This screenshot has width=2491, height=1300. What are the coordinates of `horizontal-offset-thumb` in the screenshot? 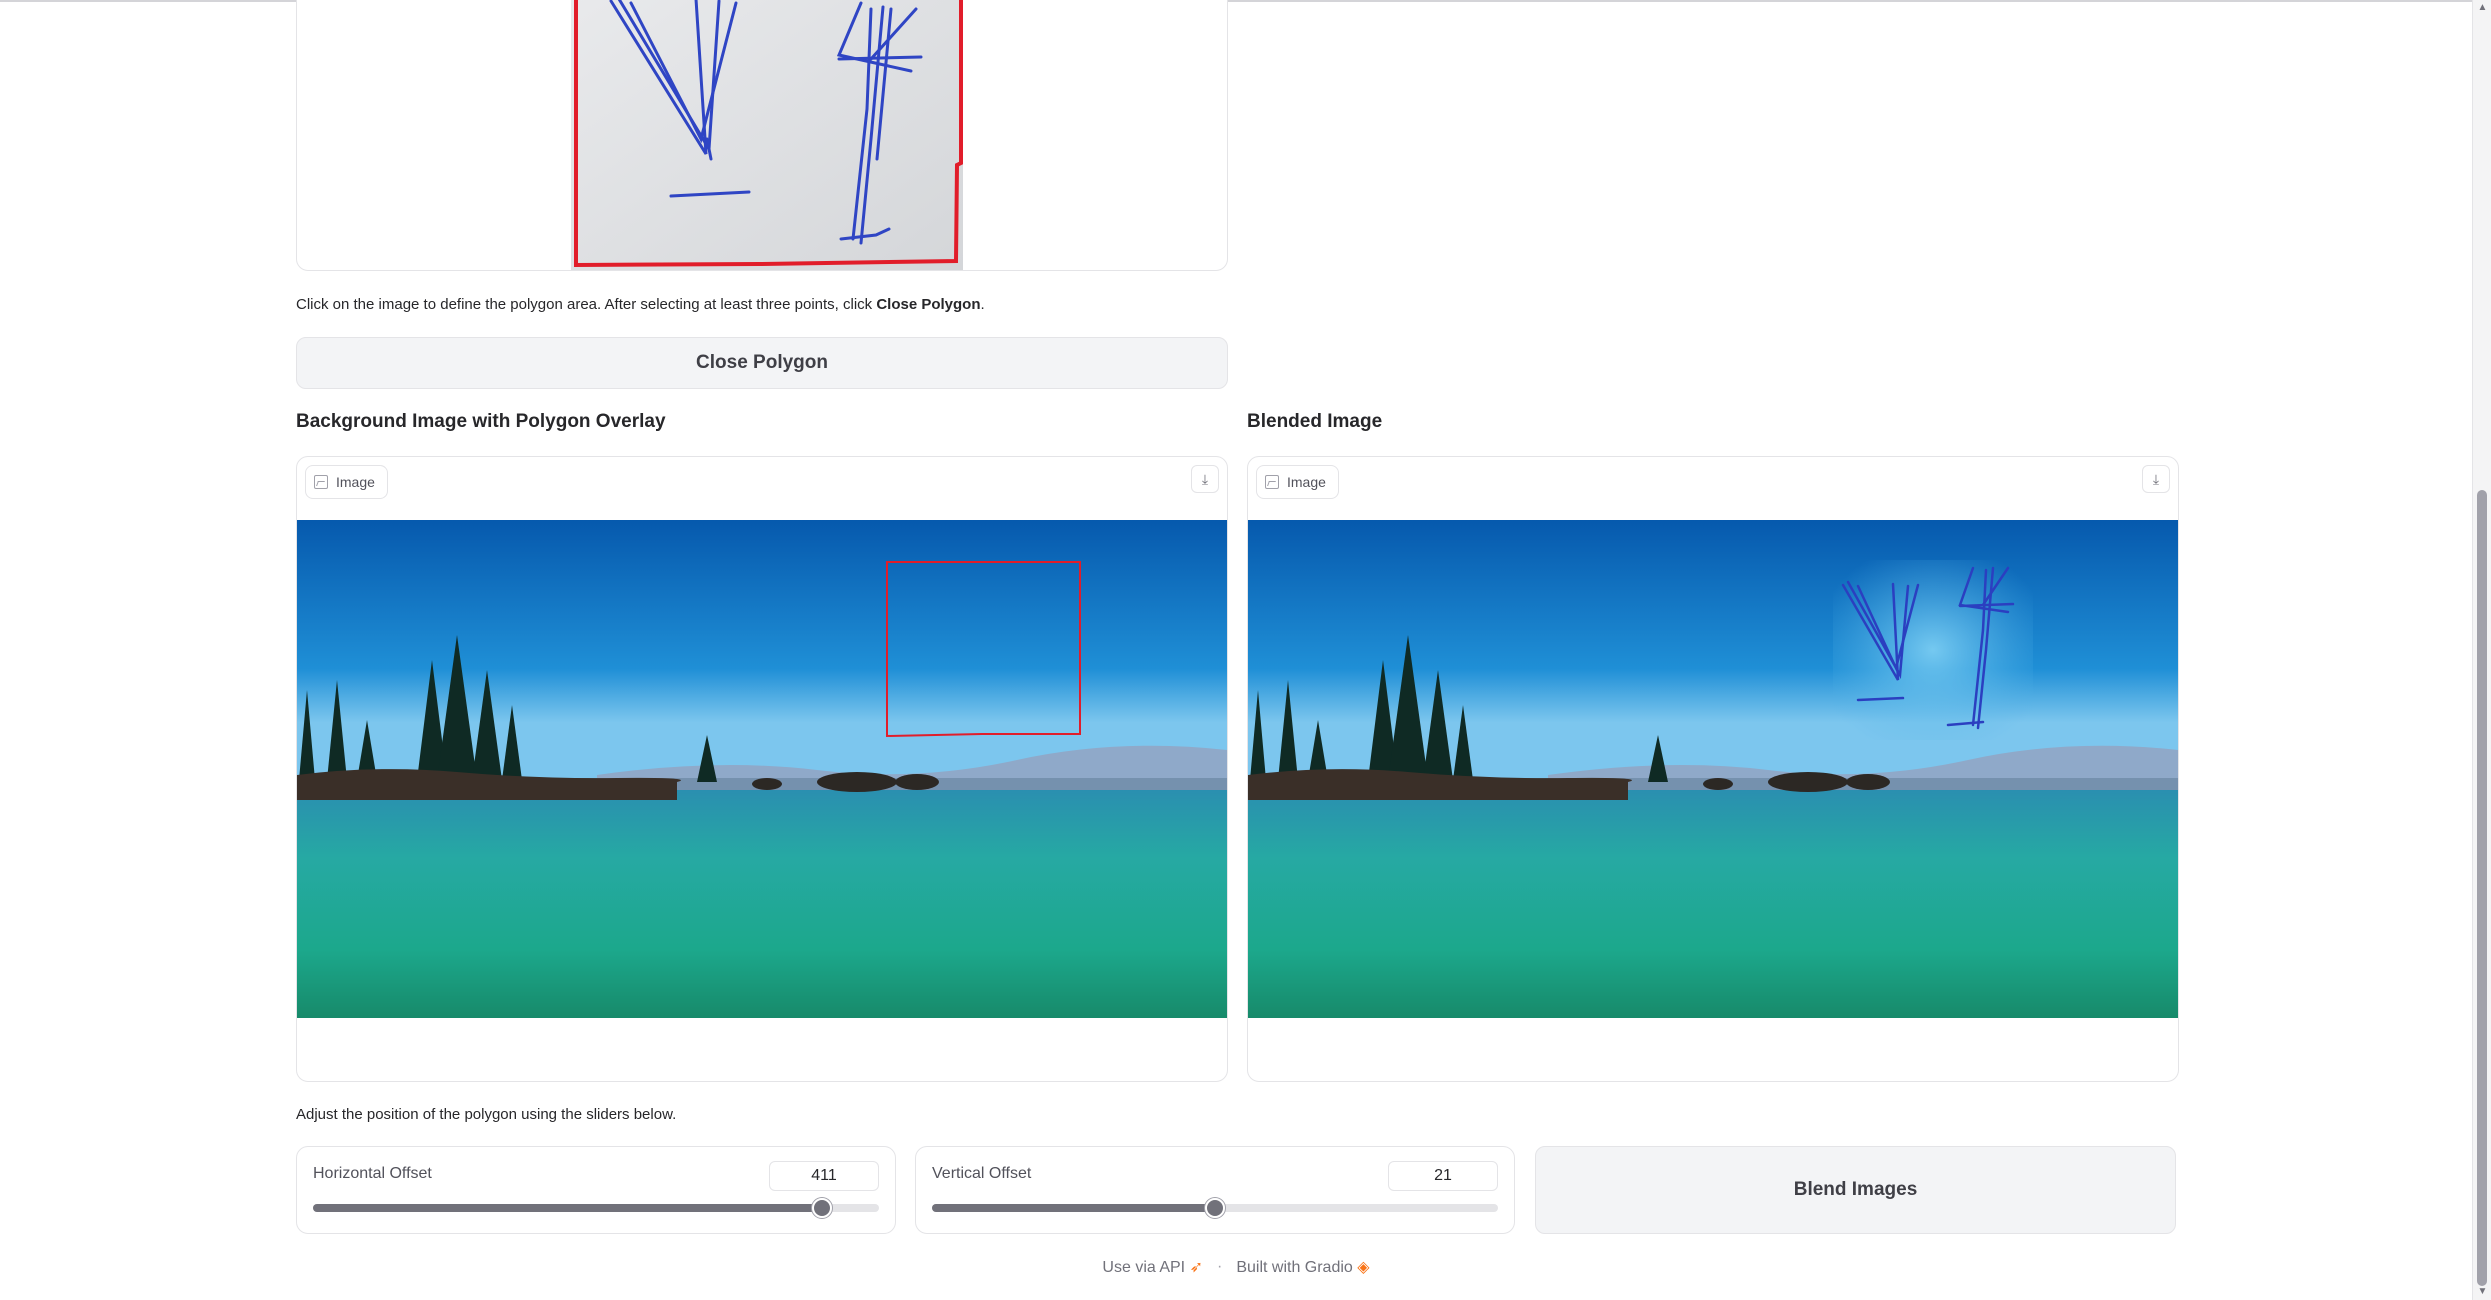 It's located at (822, 1208).